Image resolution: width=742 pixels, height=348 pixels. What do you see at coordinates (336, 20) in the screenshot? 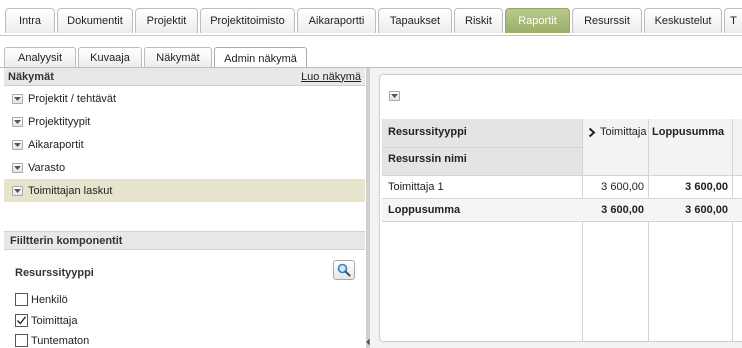
I see `tab-aikaraportti: Aikaraportti` at bounding box center [336, 20].